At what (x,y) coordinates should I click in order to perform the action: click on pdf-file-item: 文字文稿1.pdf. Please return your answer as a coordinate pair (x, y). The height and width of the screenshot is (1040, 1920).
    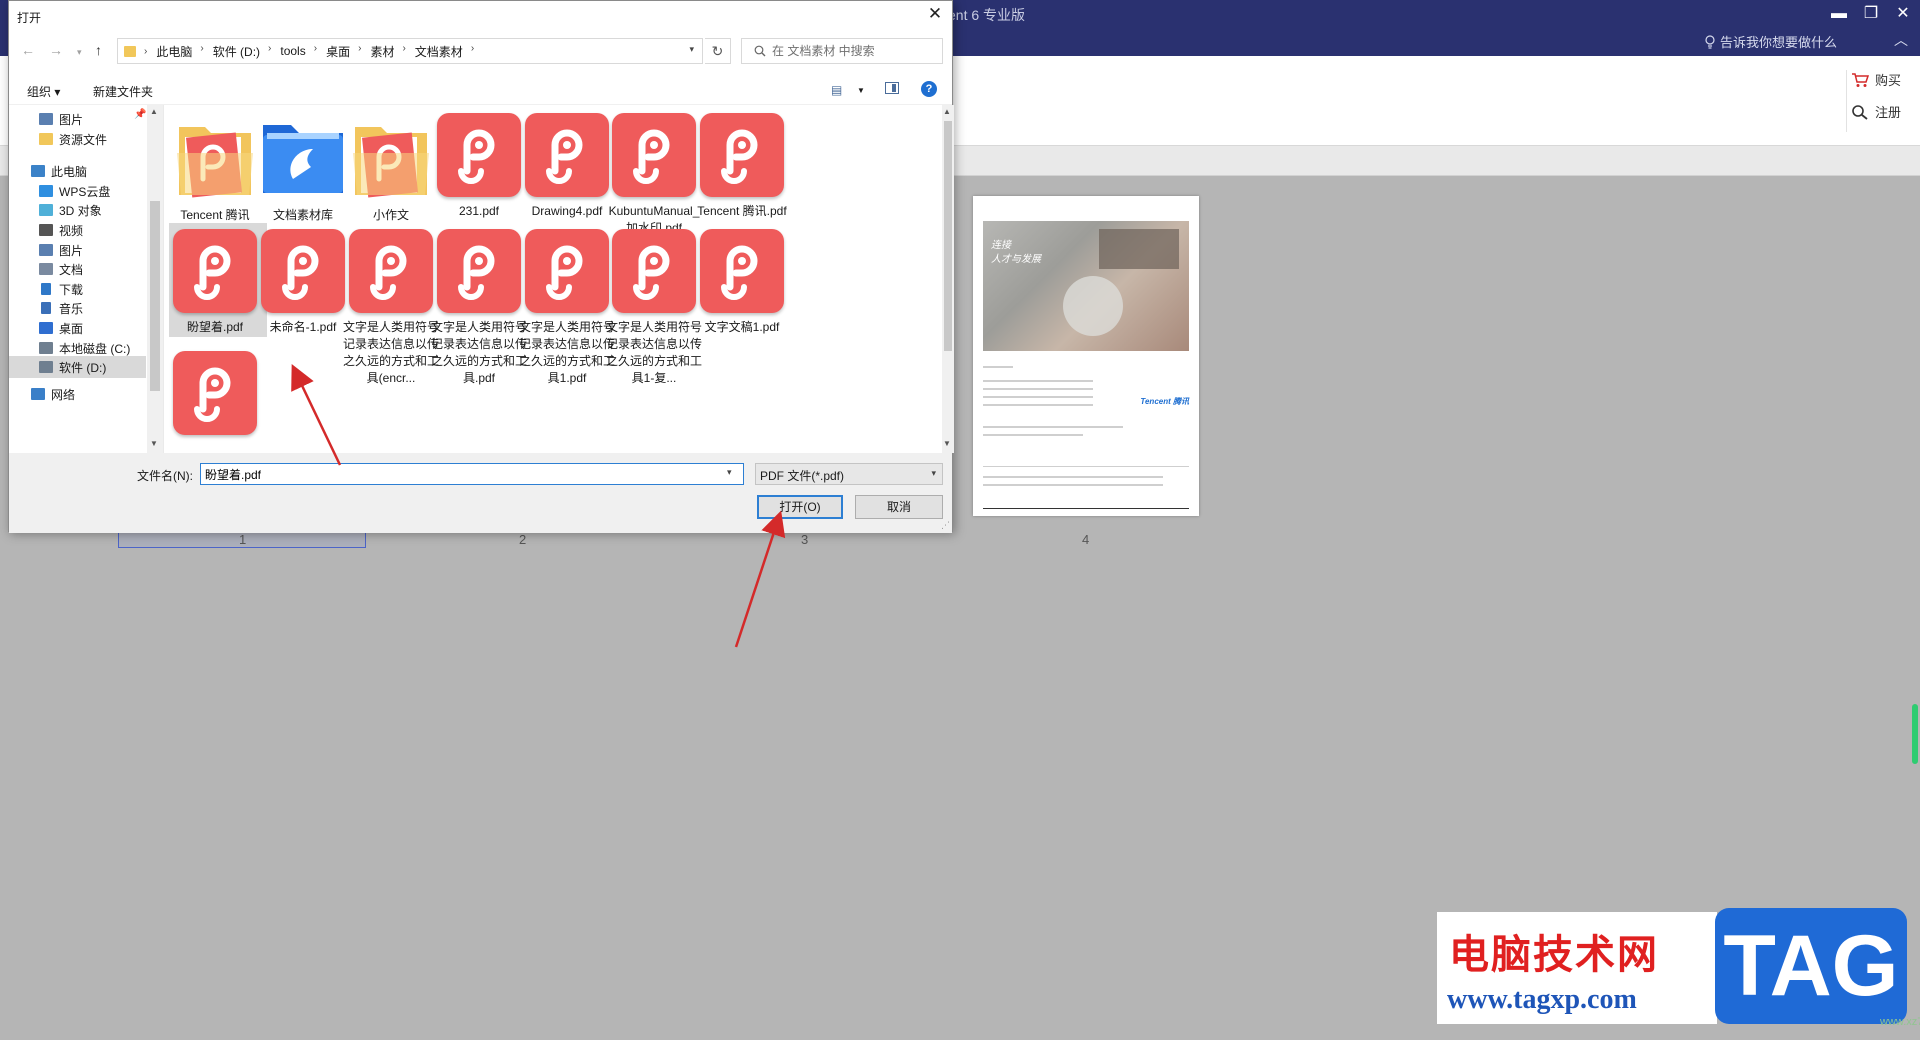
    Looking at the image, I should click on (742, 279).